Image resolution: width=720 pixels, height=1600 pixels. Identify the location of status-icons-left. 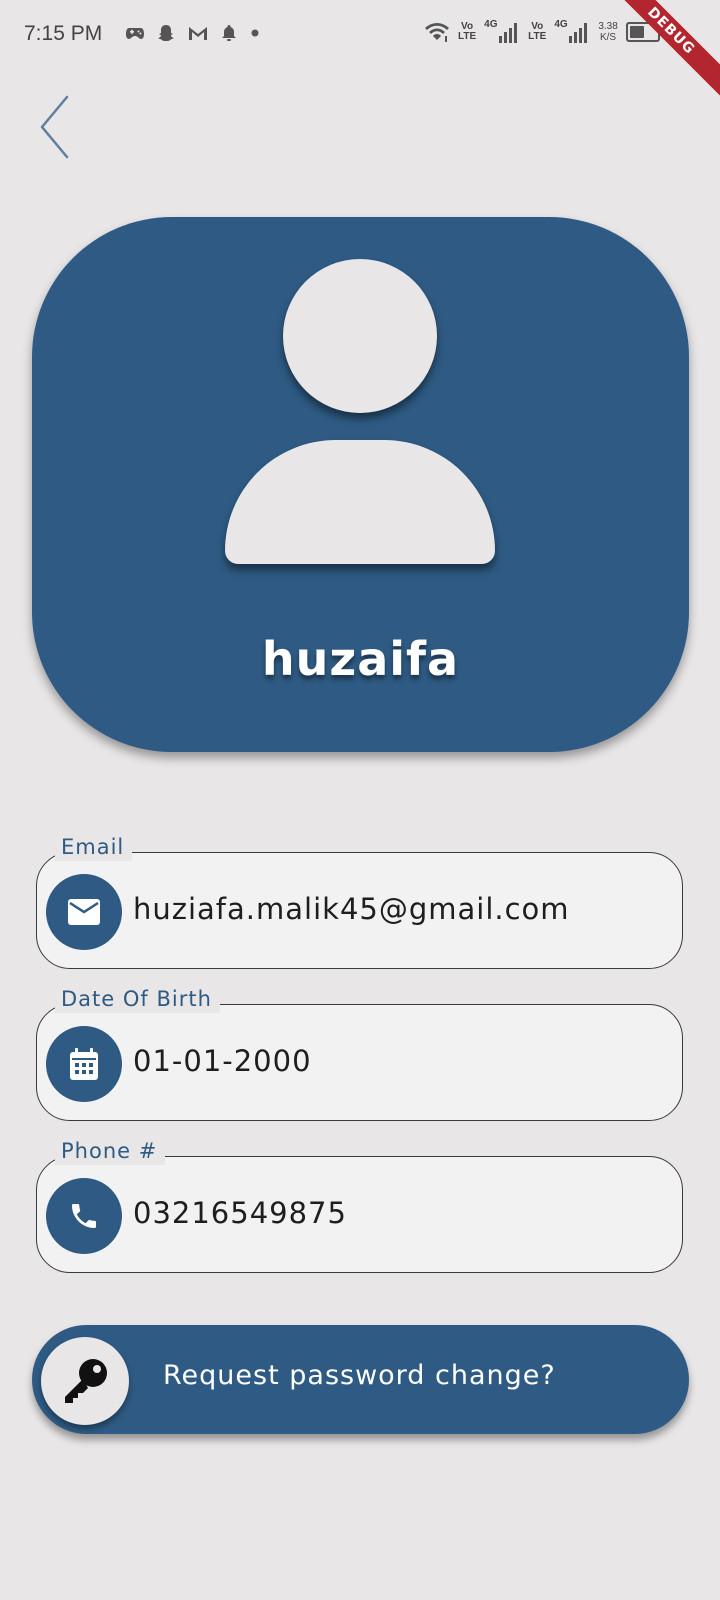
(193, 33).